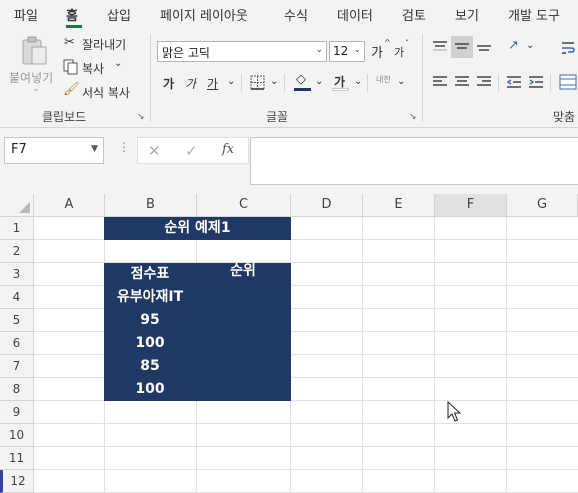  I want to click on font-size-select: 12 ⌄, so click(347, 51).